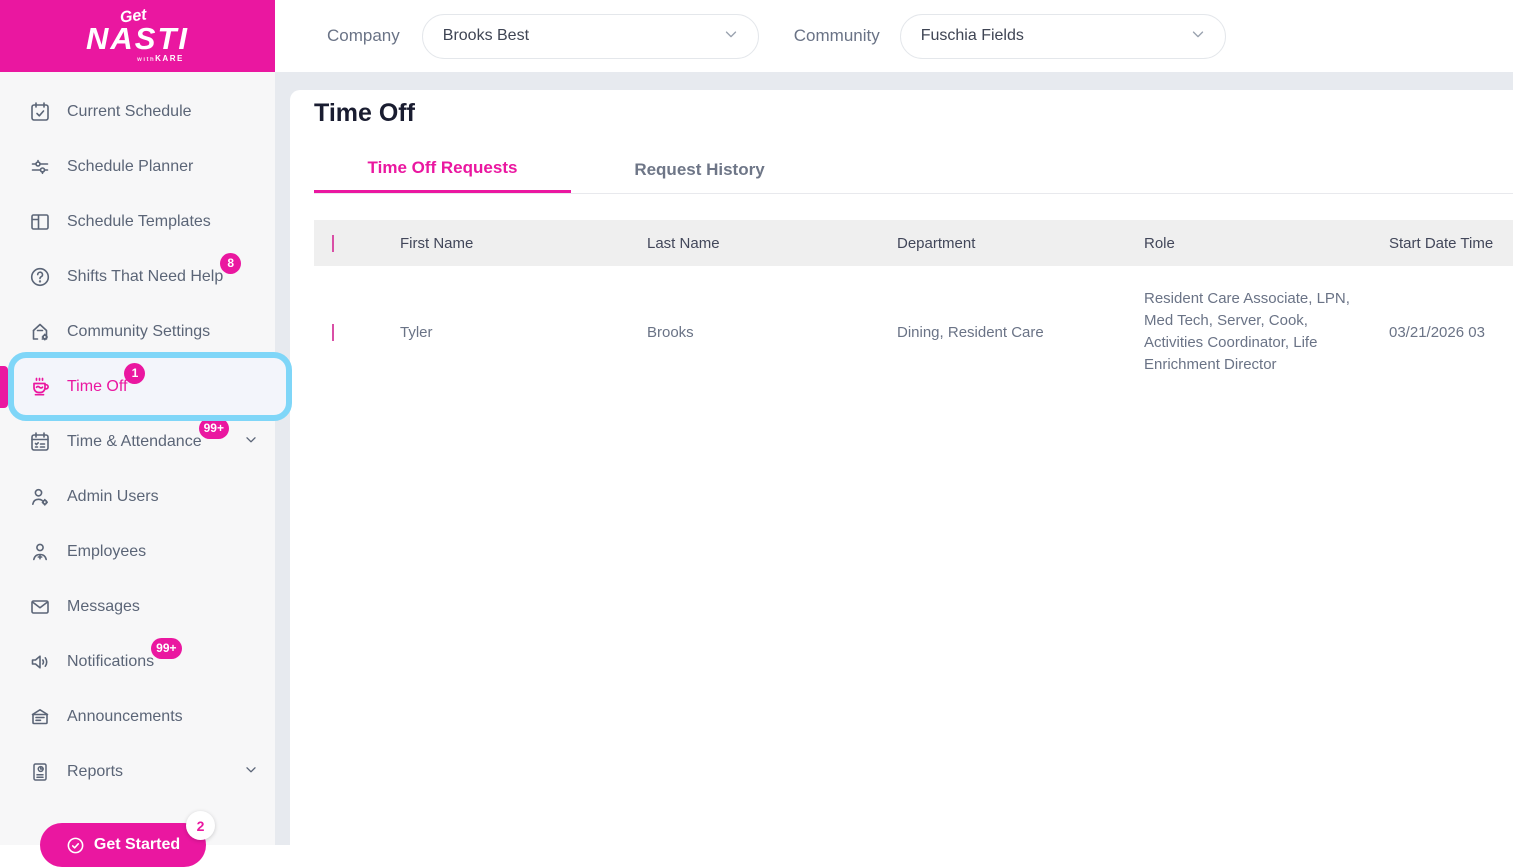  What do you see at coordinates (1062, 36) in the screenshot?
I see `community-select: Fuschia Fields` at bounding box center [1062, 36].